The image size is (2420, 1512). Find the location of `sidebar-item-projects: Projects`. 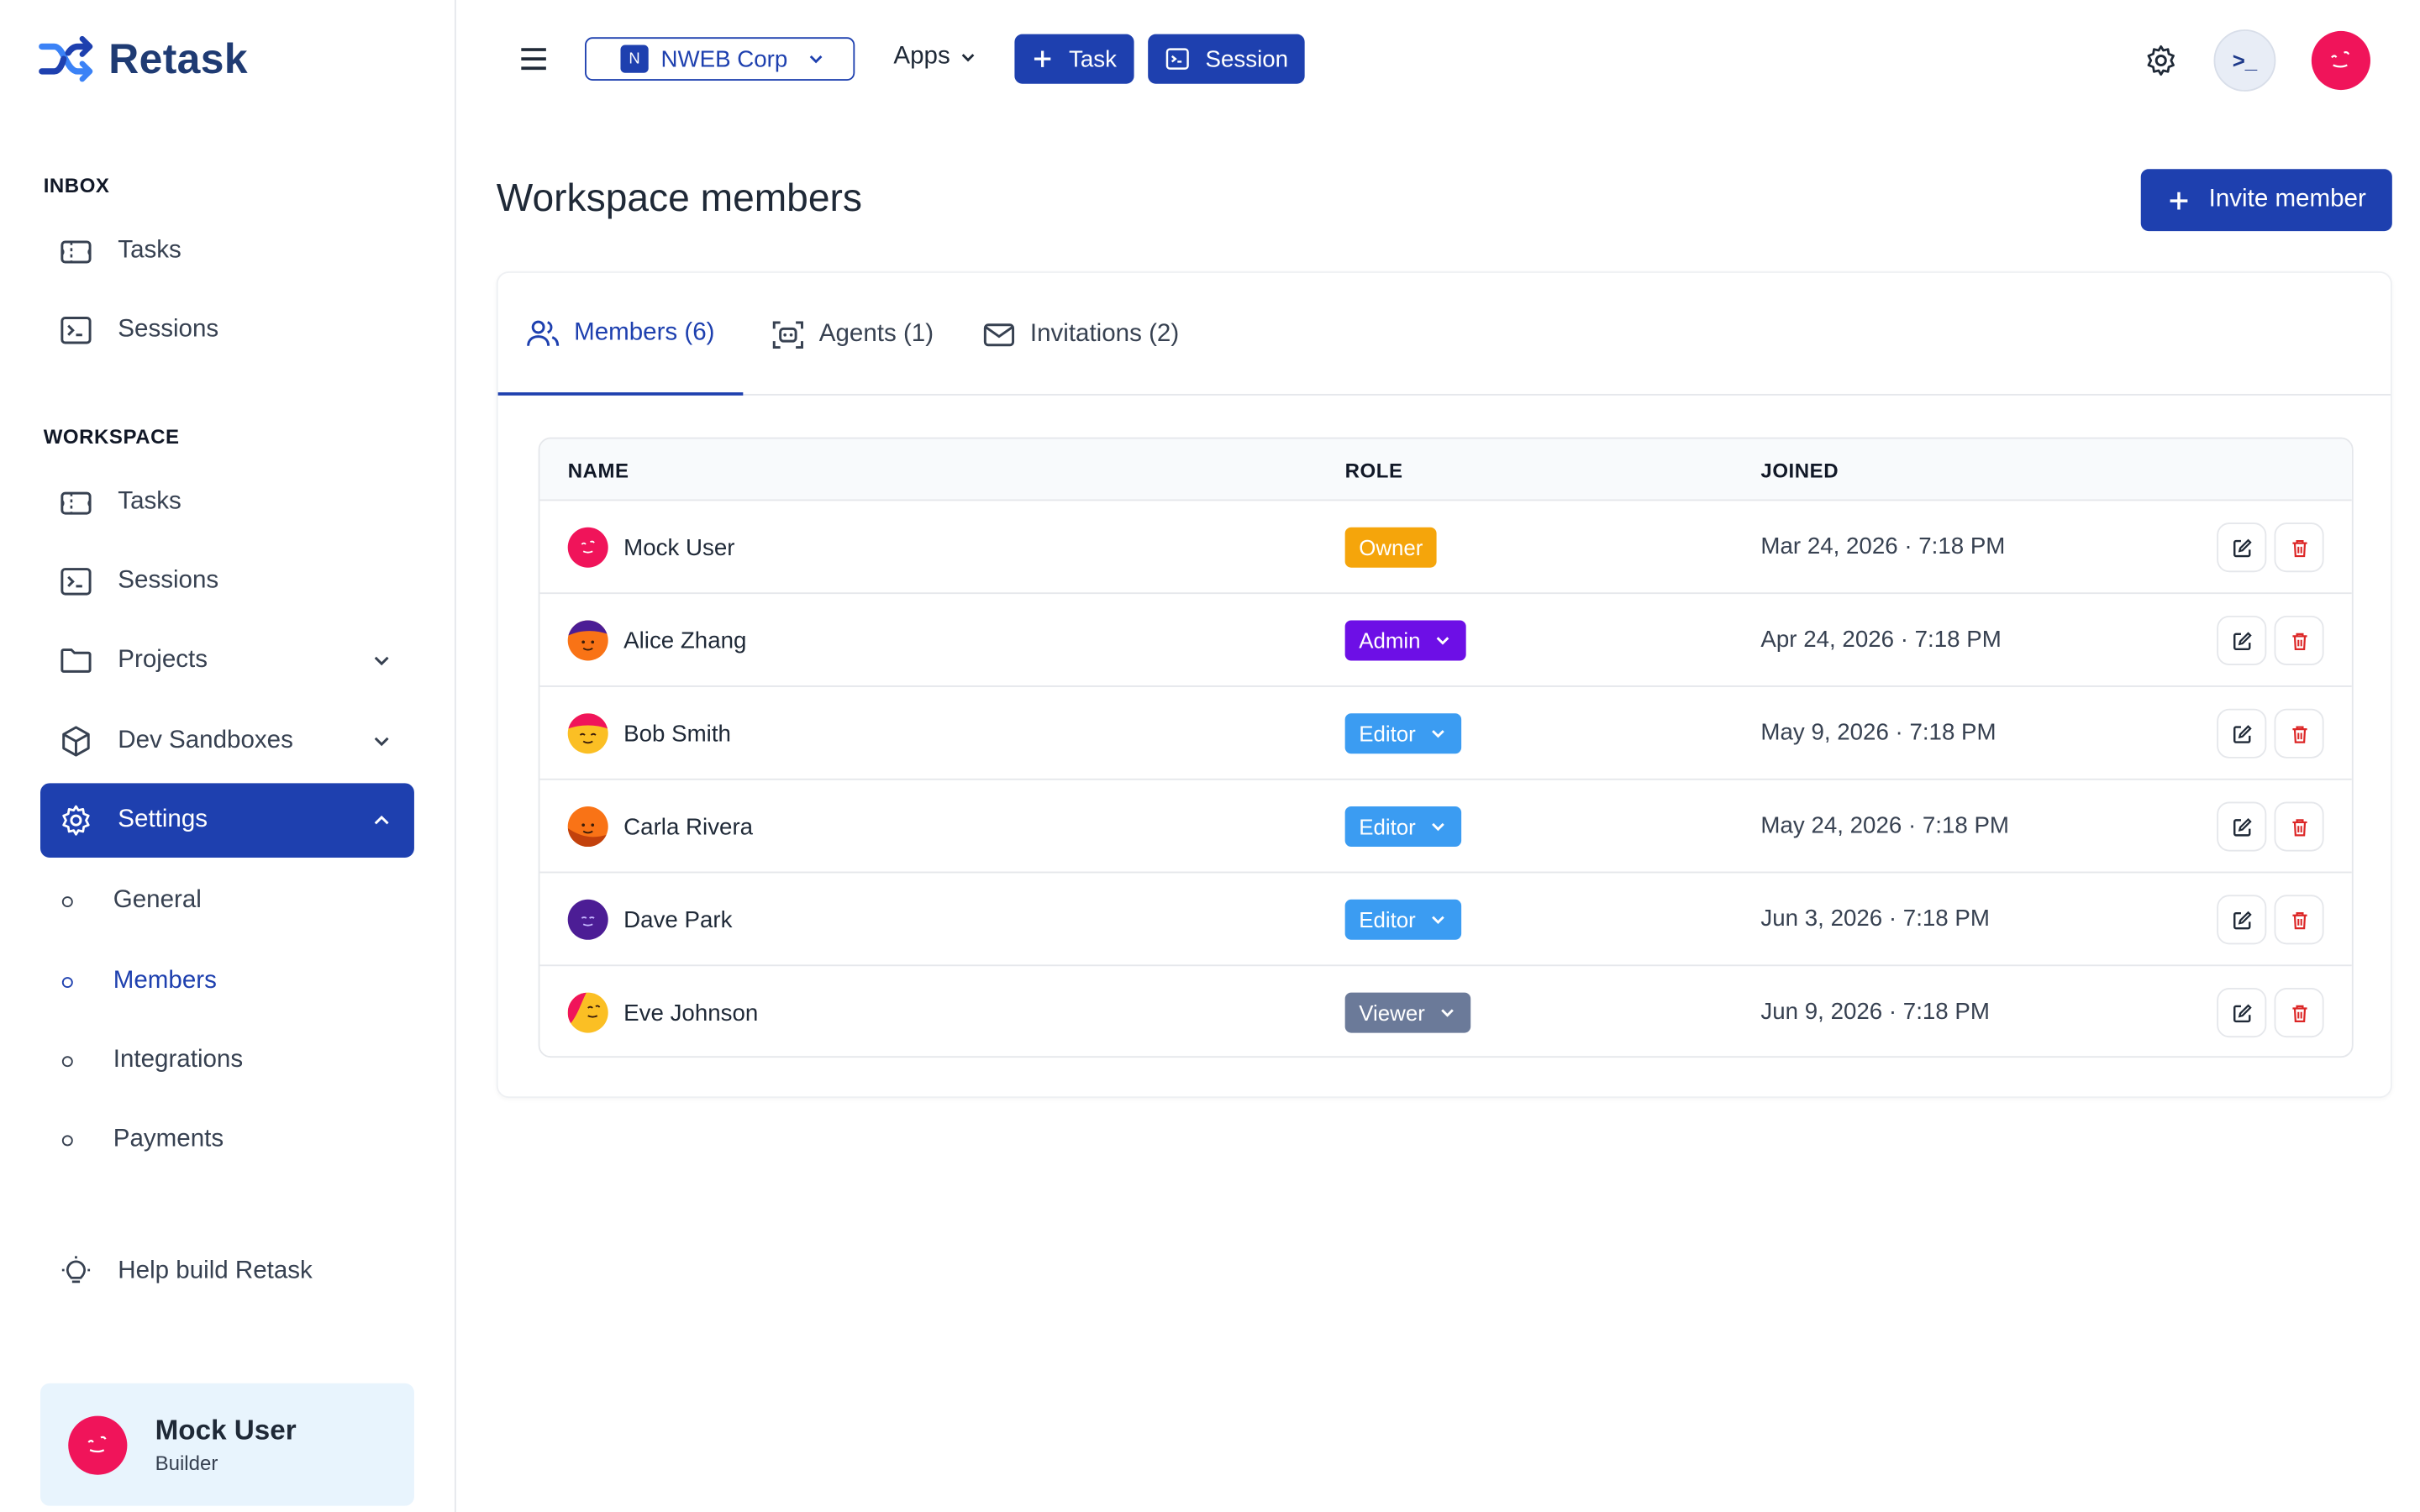

sidebar-item-projects: Projects is located at coordinates (227, 660).